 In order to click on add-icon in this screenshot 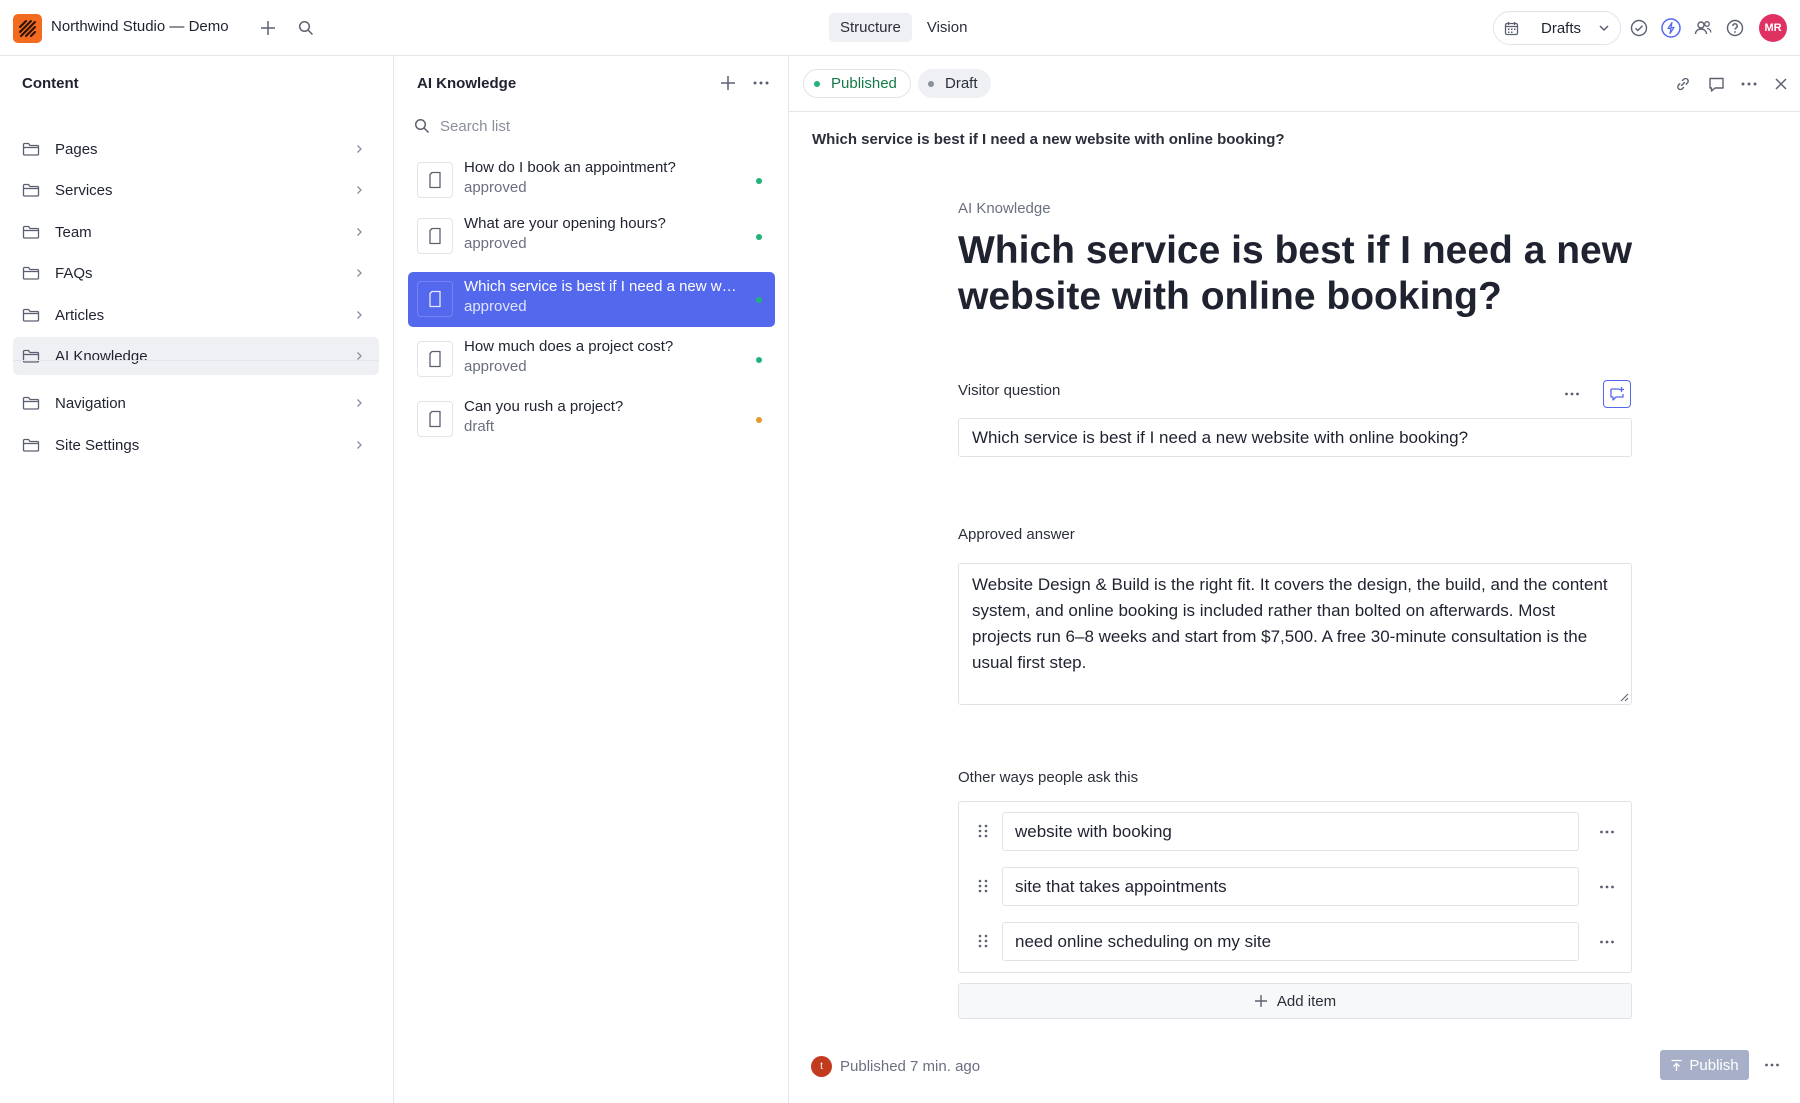, I will do `click(268, 28)`.